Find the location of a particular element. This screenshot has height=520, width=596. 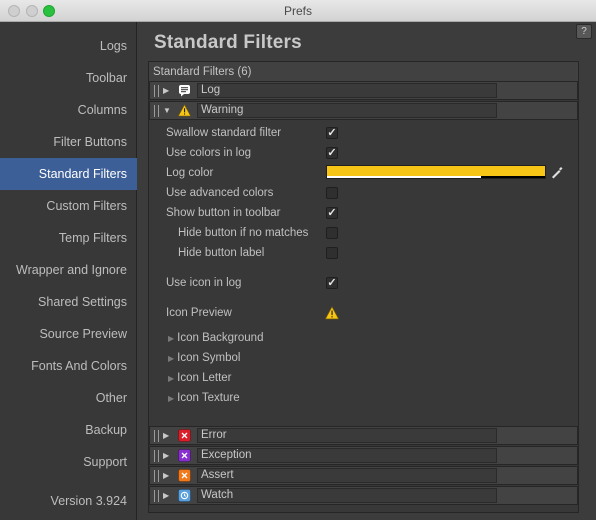

use-colors-in-log-checkbox: ✓ is located at coordinates (332, 153).